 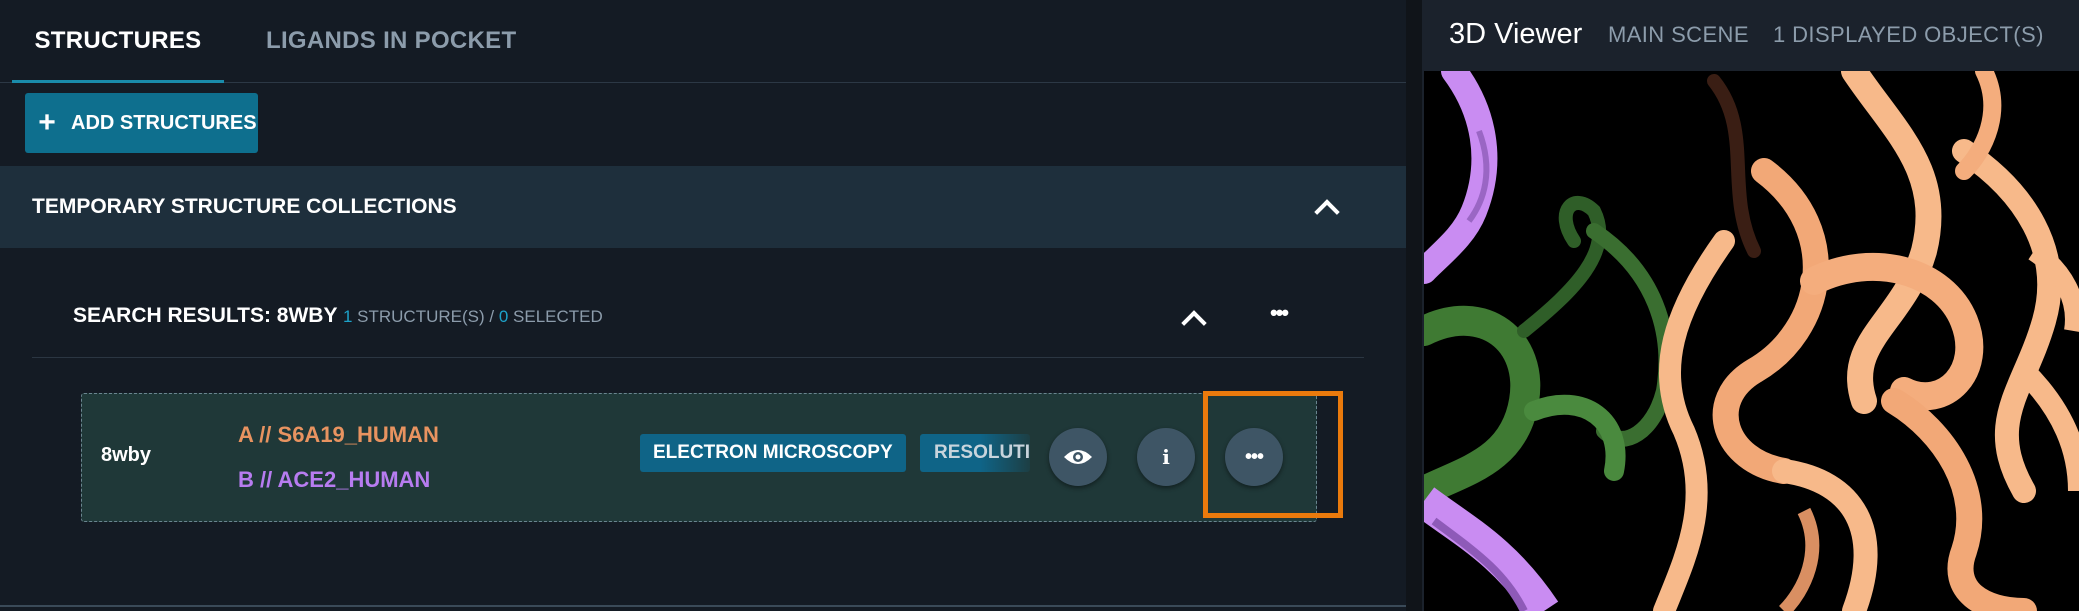 I want to click on add-structures-label: ADD STRUCTURES, so click(x=164, y=122).